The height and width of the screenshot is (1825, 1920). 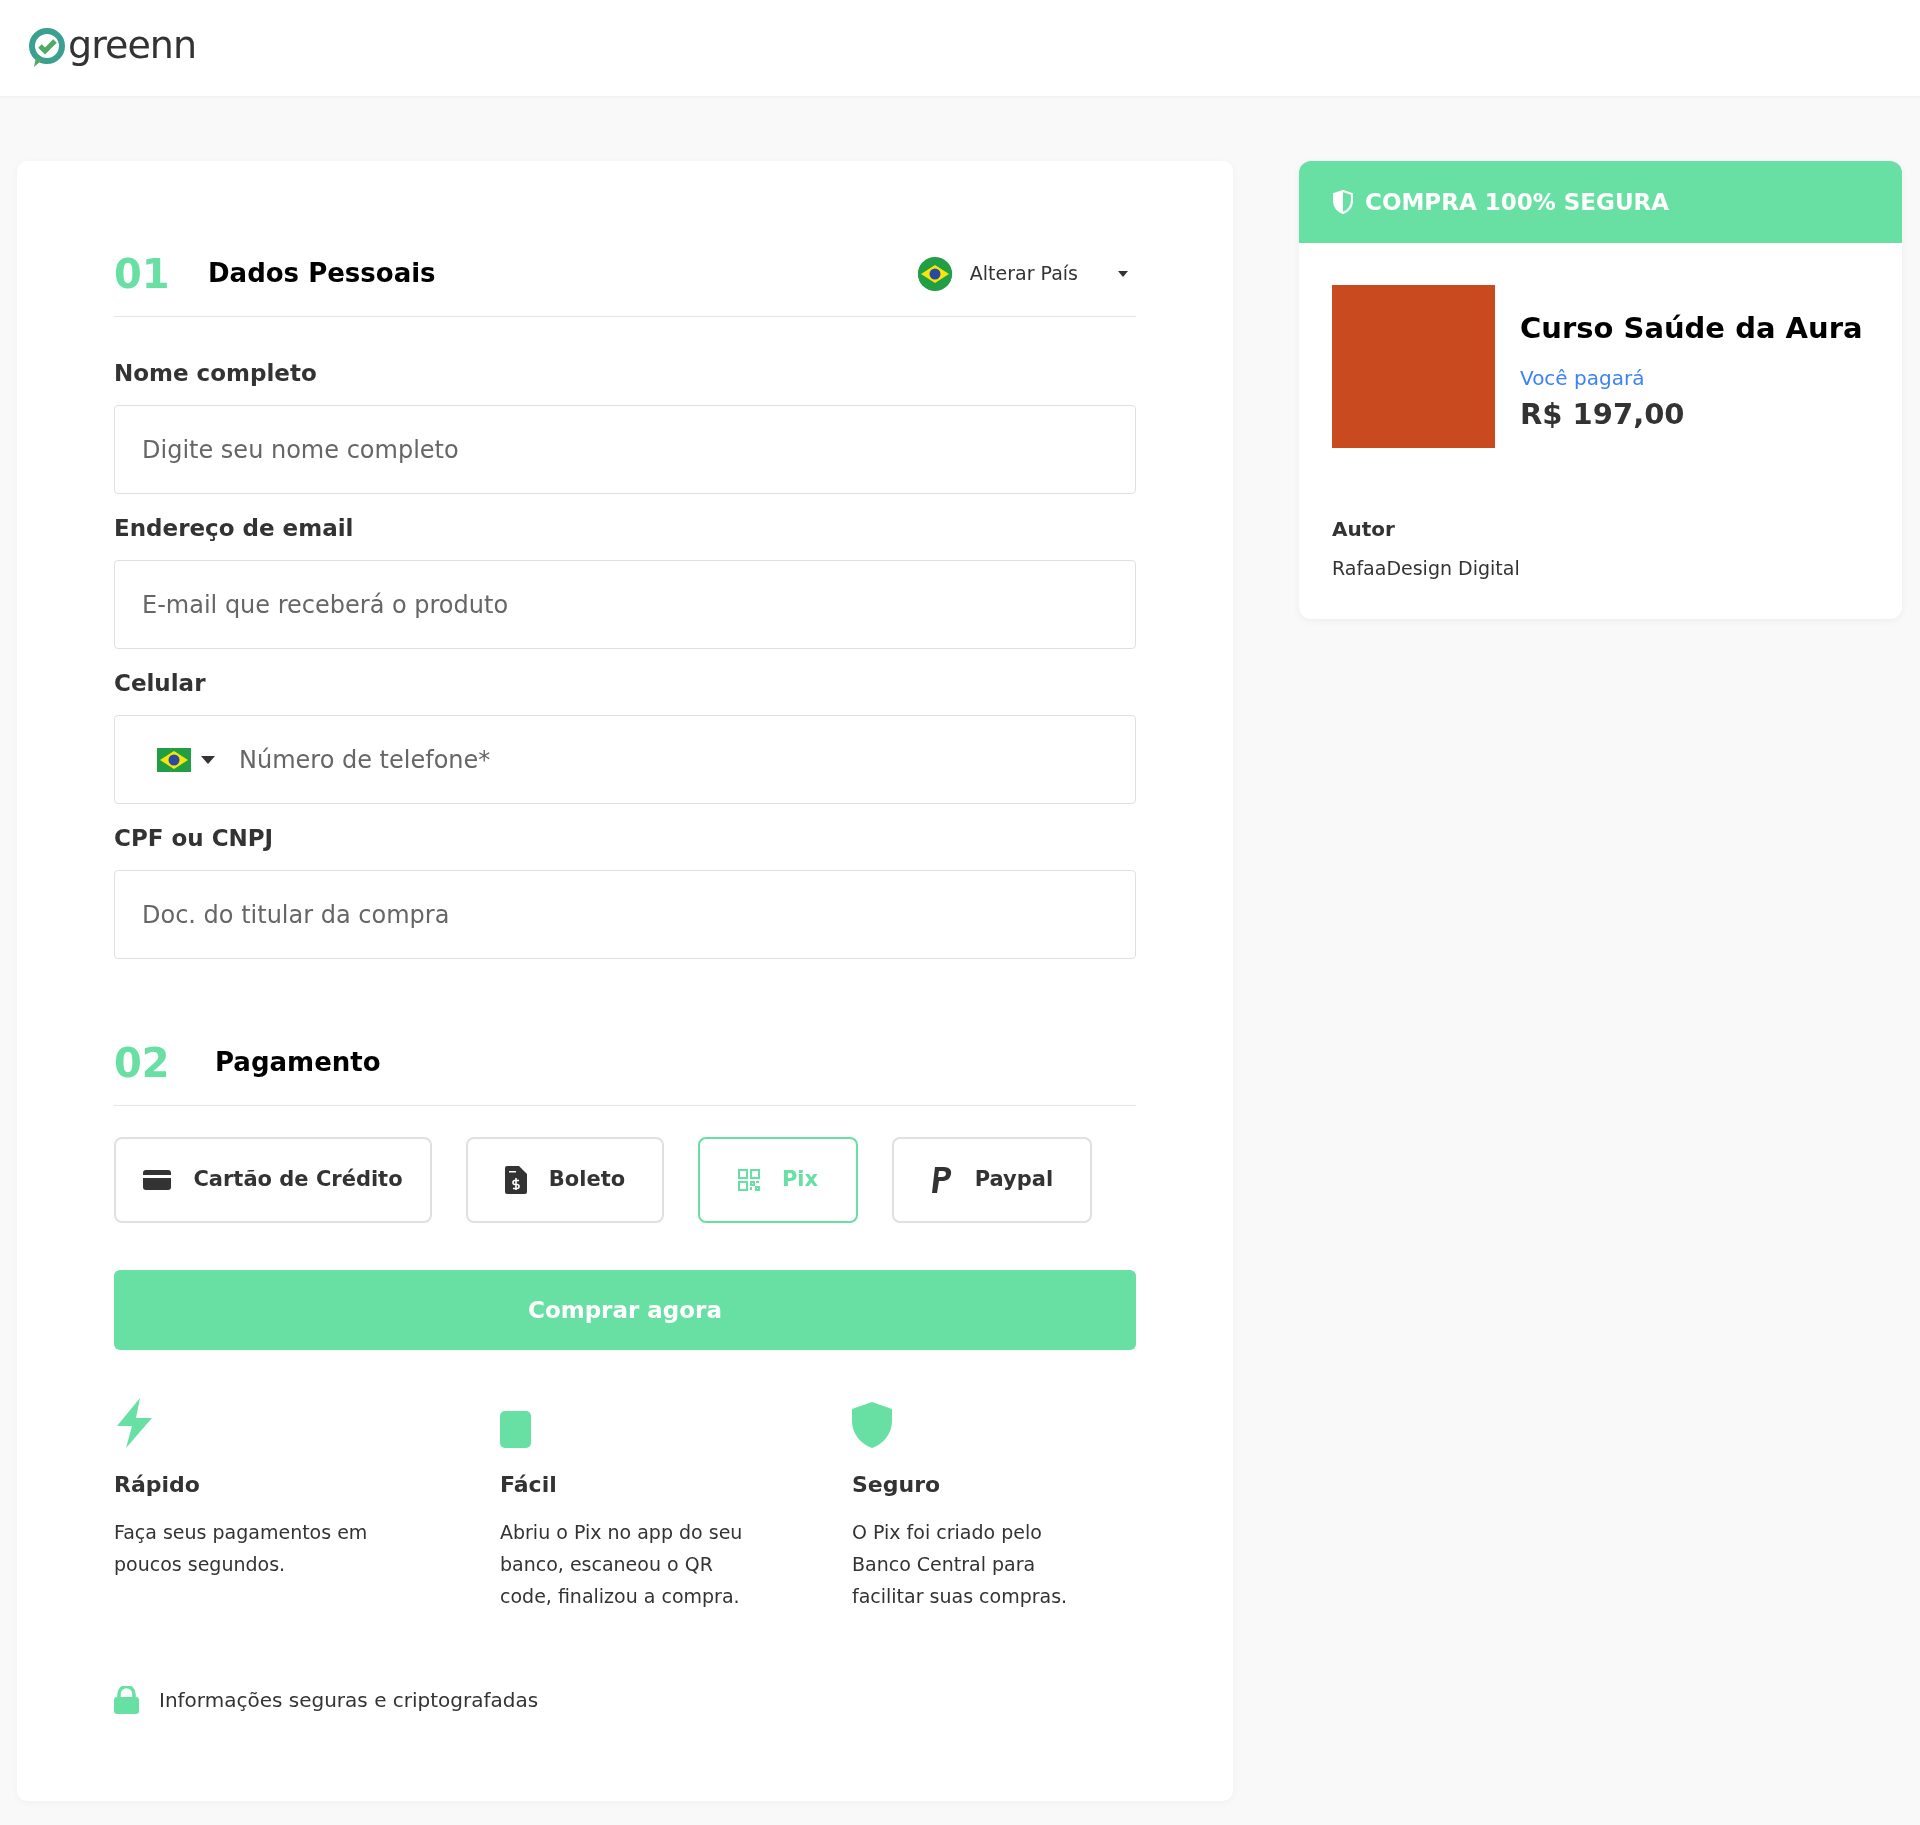 What do you see at coordinates (1517, 202) in the screenshot?
I see `banner-text: COMPRA 100% SEGURA` at bounding box center [1517, 202].